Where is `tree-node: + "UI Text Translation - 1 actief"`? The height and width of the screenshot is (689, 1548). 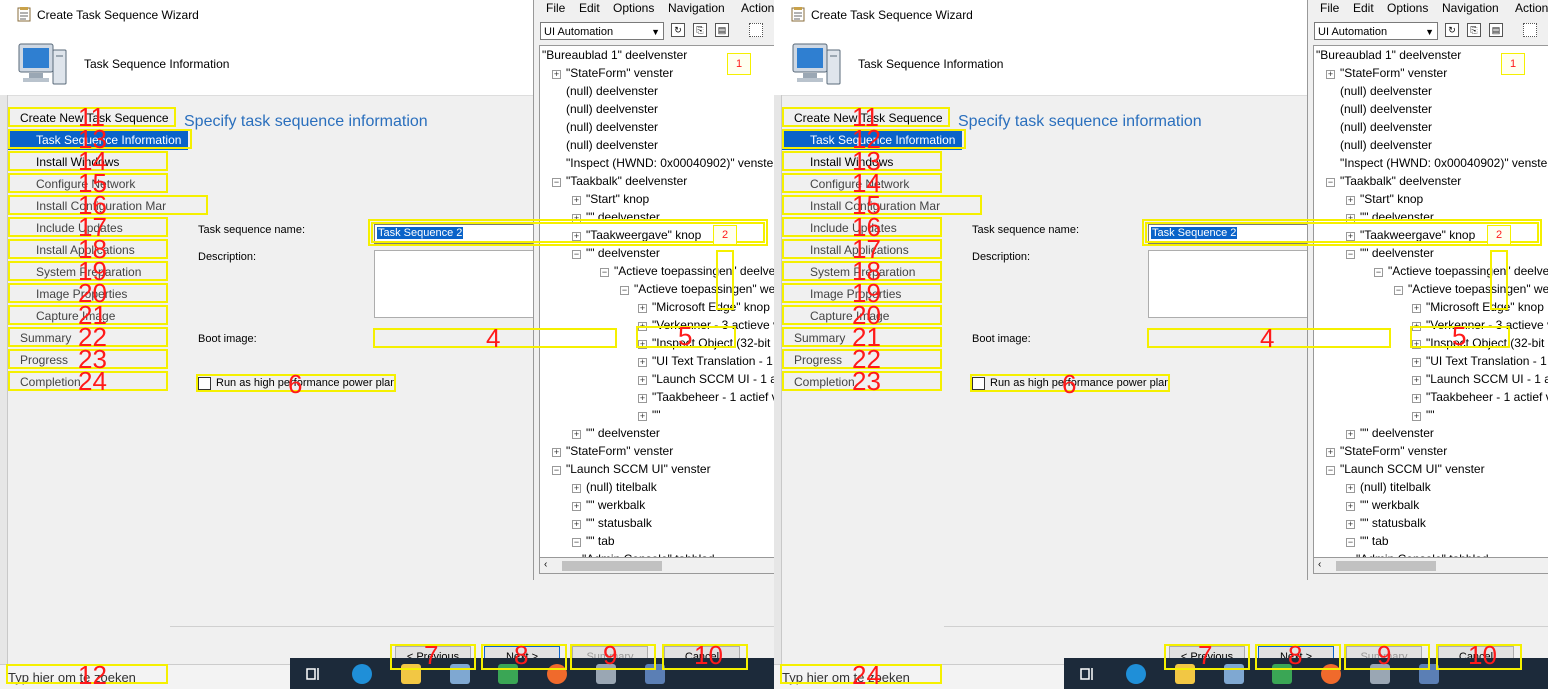
tree-node: + "UI Text Translation - 1 actief" is located at coordinates (1480, 361).